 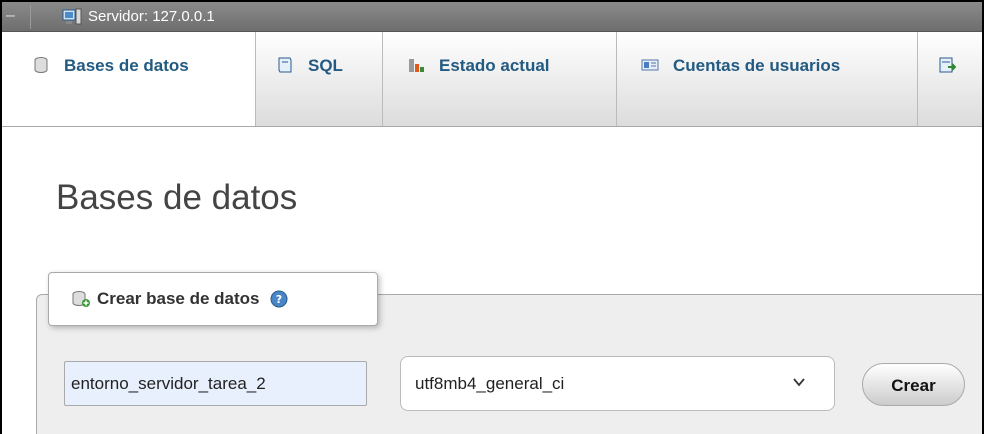 What do you see at coordinates (126, 65) in the screenshot?
I see `tab-label: Bases de datos` at bounding box center [126, 65].